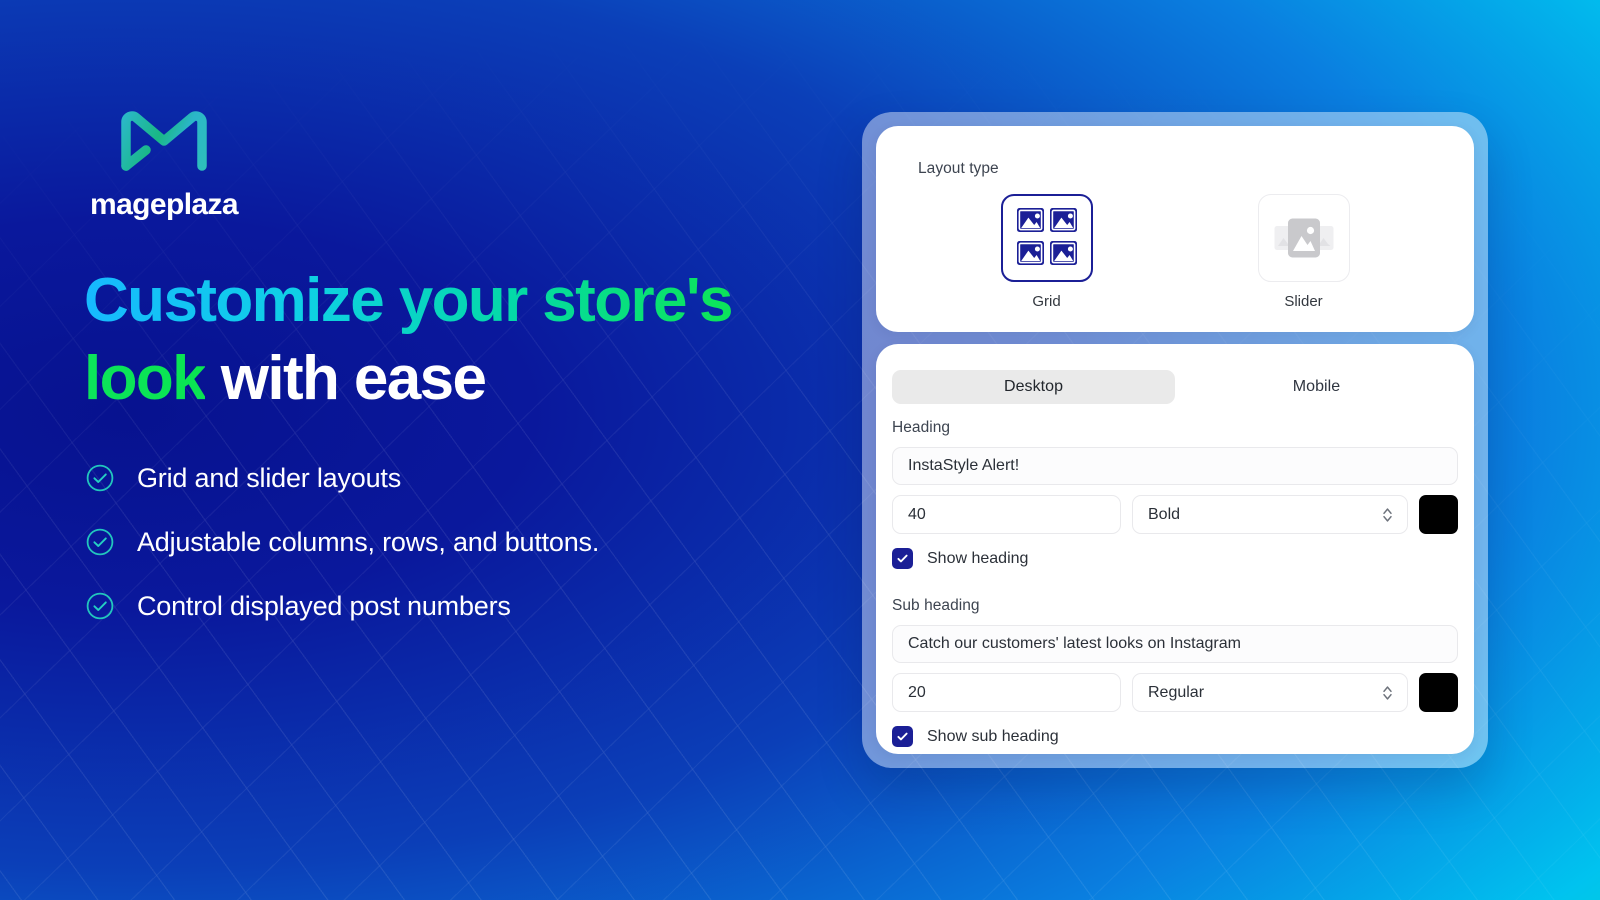 Image resolution: width=1600 pixels, height=900 pixels. I want to click on heading-font-weight-value: Bold, so click(1164, 514).